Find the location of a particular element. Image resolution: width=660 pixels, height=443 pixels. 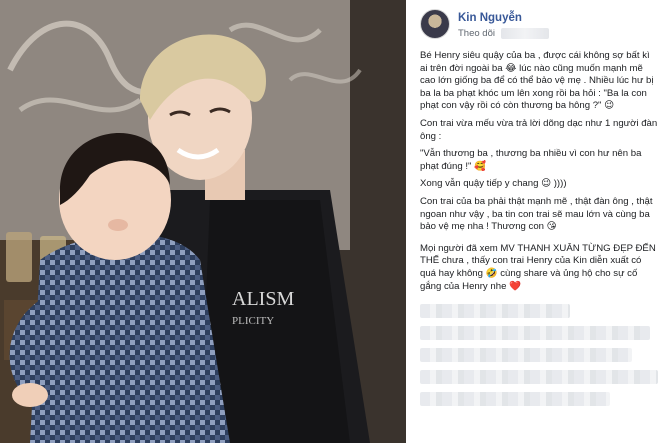

author-name: Kin Nguyễn is located at coordinates (490, 18).